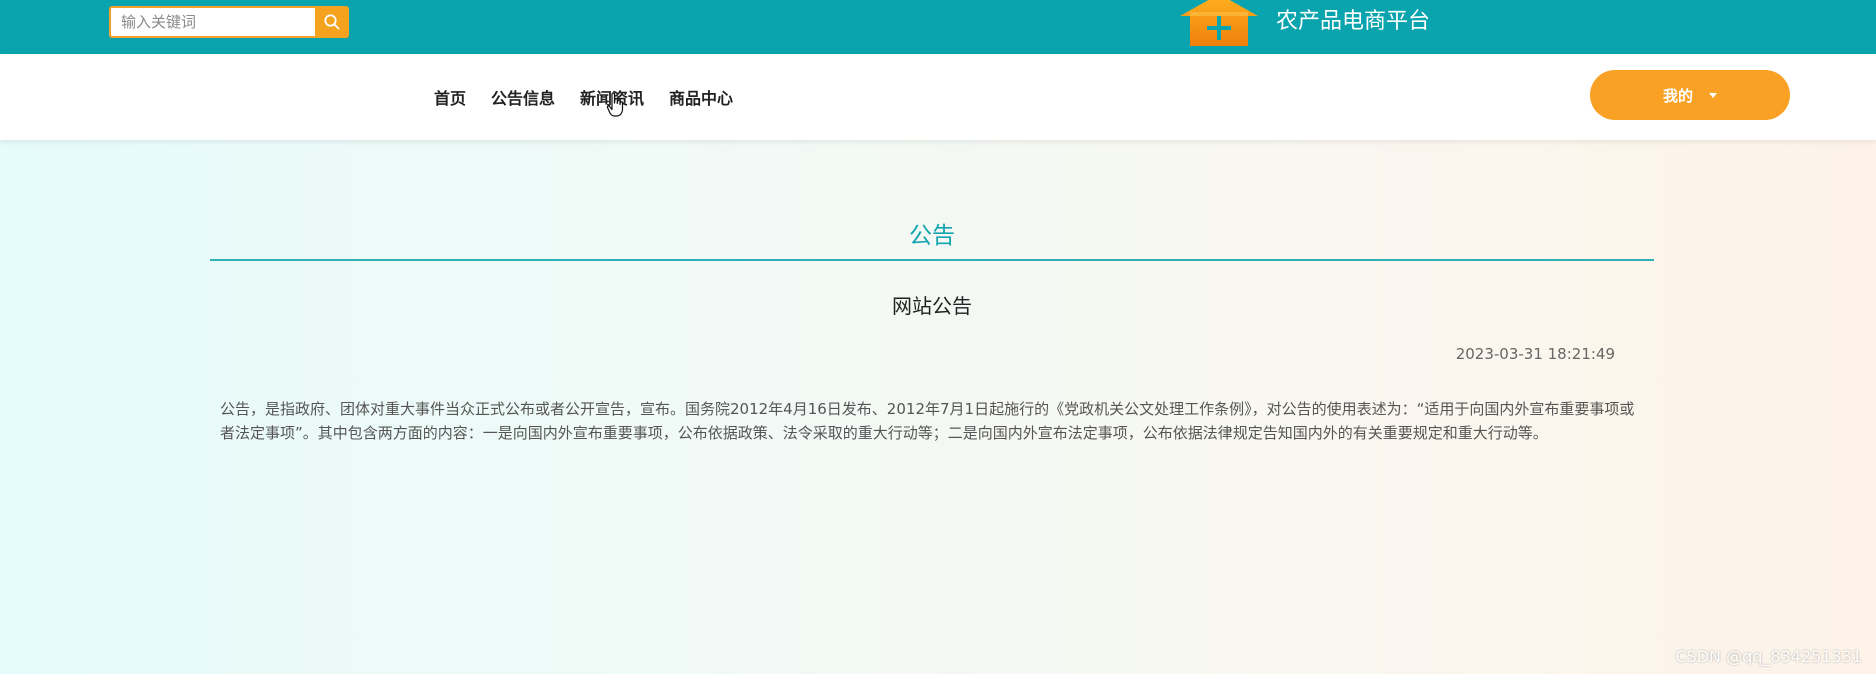 Image resolution: width=1876 pixels, height=674 pixels. I want to click on my-account-button: 我的, so click(1690, 95).